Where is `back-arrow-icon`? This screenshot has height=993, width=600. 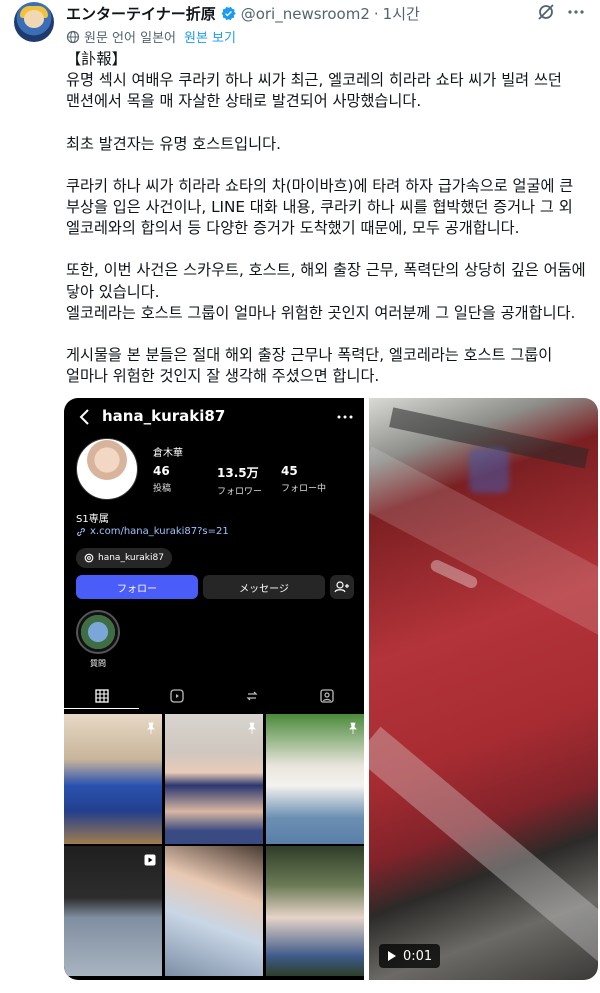
back-arrow-icon is located at coordinates (85, 417).